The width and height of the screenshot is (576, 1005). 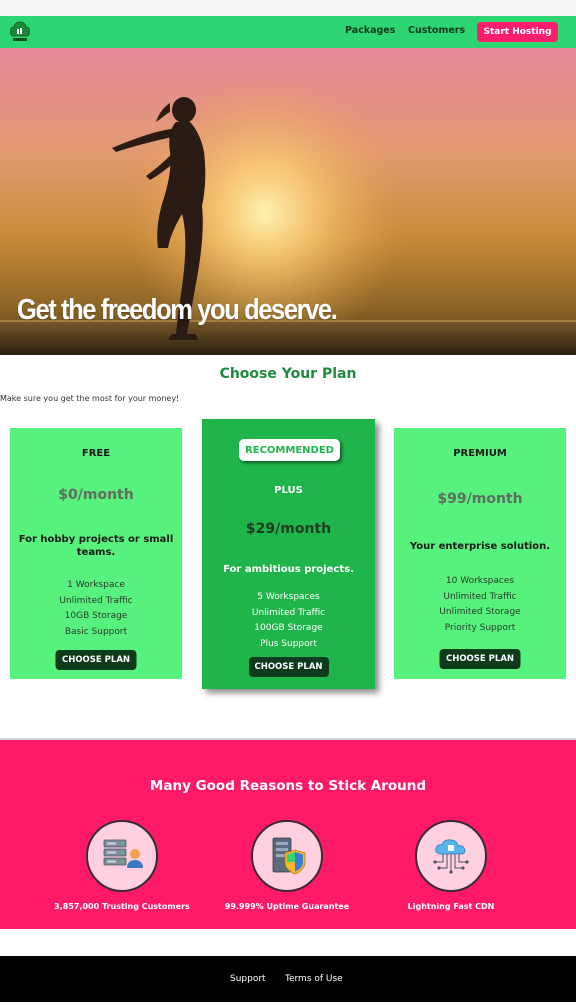 I want to click on plan-feature: 100GB Storage, so click(x=288, y=628).